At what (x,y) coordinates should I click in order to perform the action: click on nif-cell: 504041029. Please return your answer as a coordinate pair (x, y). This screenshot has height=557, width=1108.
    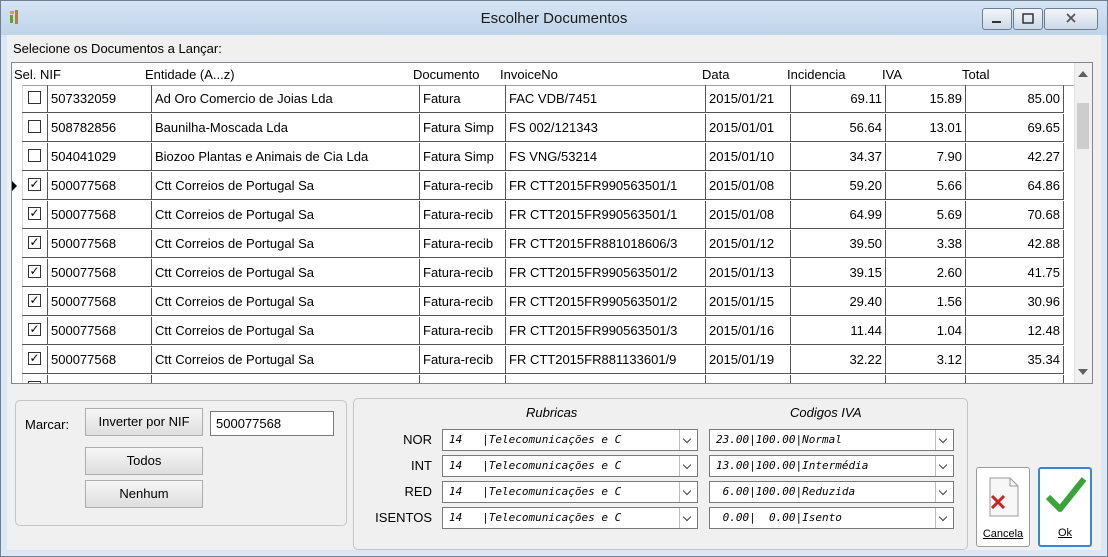
    Looking at the image, I should click on (100, 157).